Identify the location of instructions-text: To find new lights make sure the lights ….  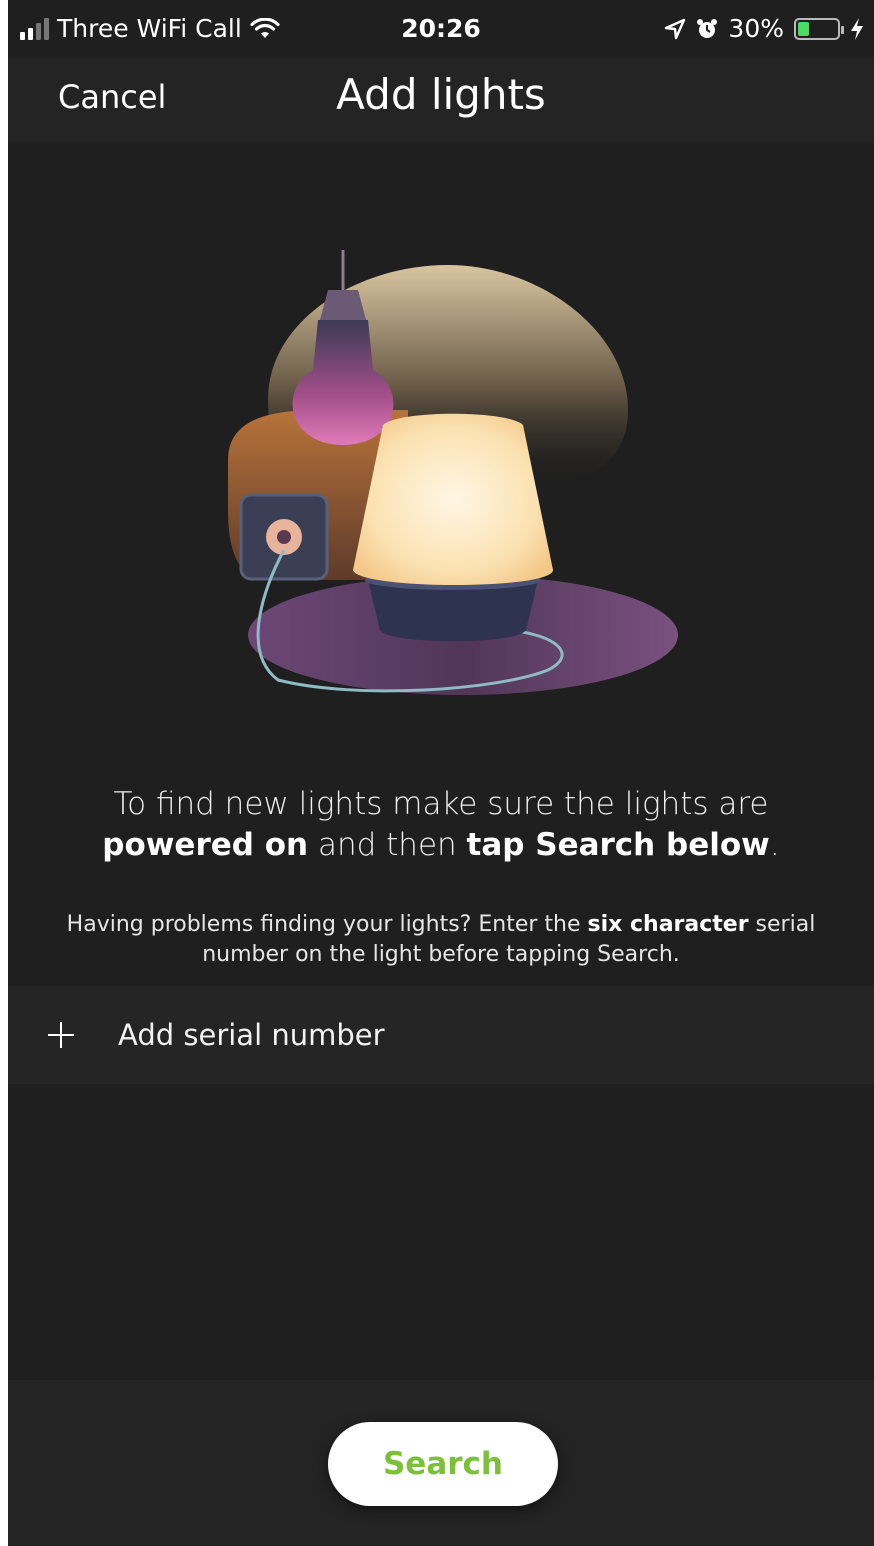
(441, 825).